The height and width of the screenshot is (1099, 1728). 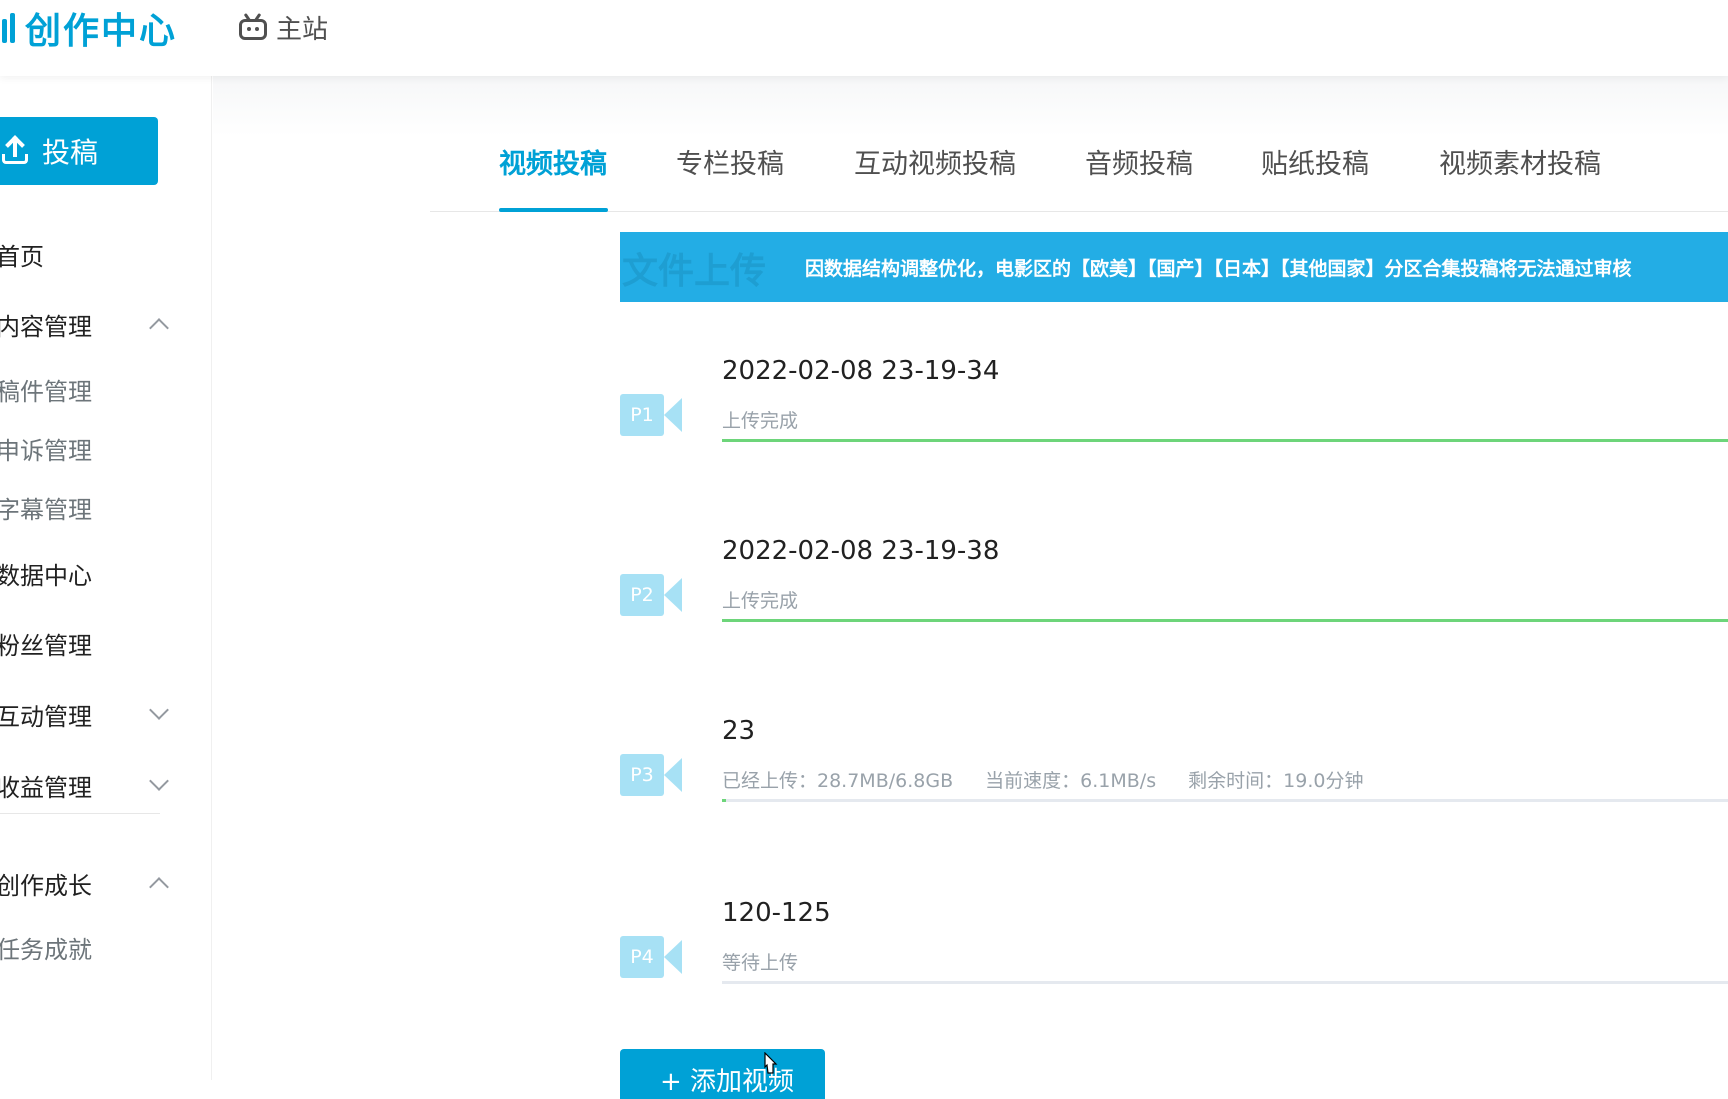 What do you see at coordinates (1174, 411) in the screenshot?
I see `file-item: P1 2022-02-08 23-19-34 上传完成` at bounding box center [1174, 411].